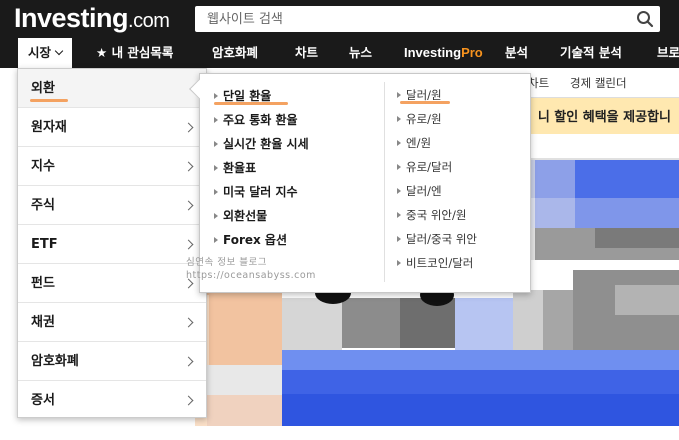  I want to click on submenu-live-rates: 실시간 환율 시세, so click(261, 143).